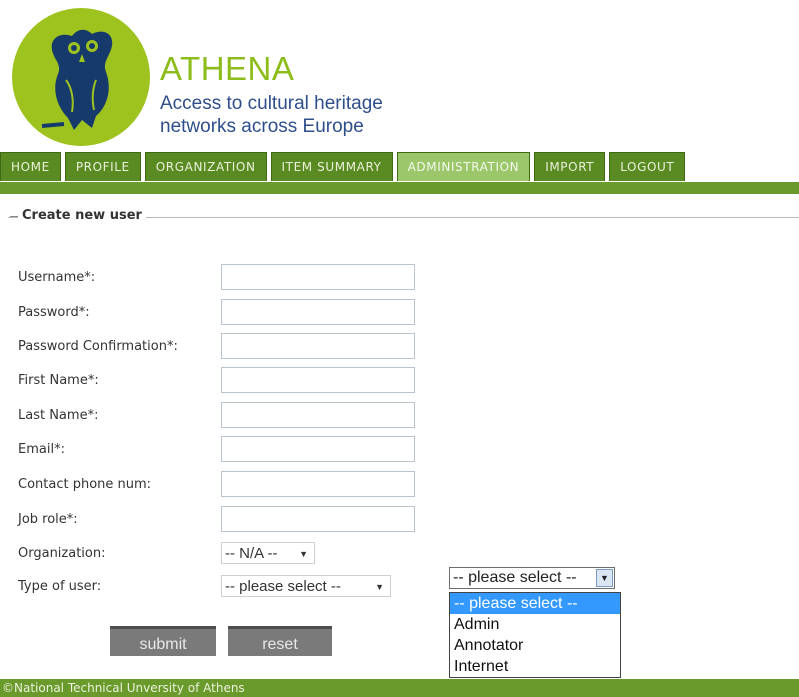  Describe the element at coordinates (399, 688) in the screenshot. I see `footer-copyright: ©National Technical Unversity of Athens` at that location.